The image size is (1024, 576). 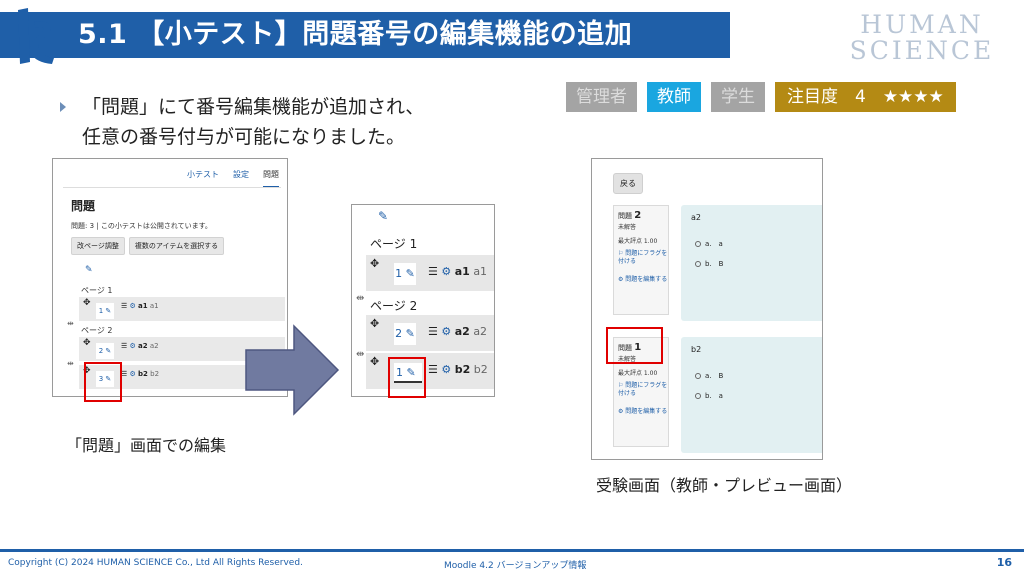 I want to click on question-row: ✥ 2 ✎ ☰ ⚙ a2 a2, so click(x=430, y=333).